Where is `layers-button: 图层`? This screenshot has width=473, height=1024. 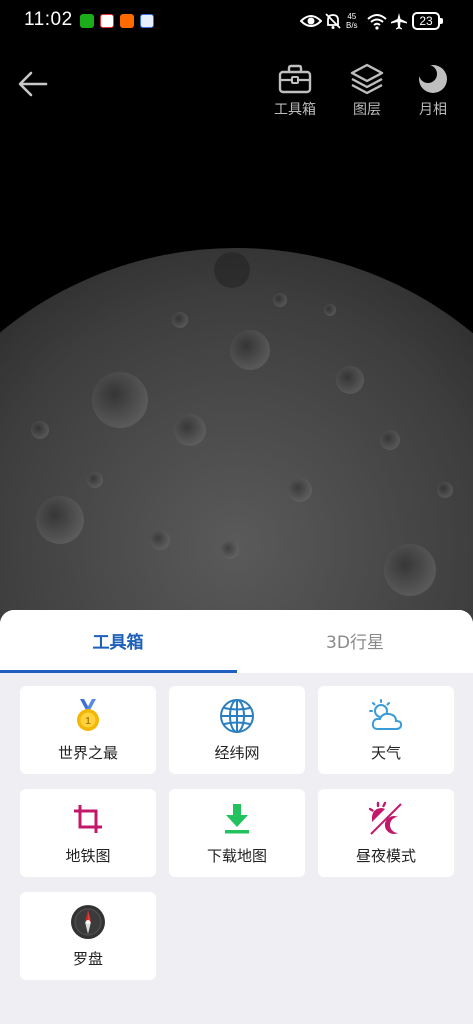 layers-button: 图层 is located at coordinates (367, 90).